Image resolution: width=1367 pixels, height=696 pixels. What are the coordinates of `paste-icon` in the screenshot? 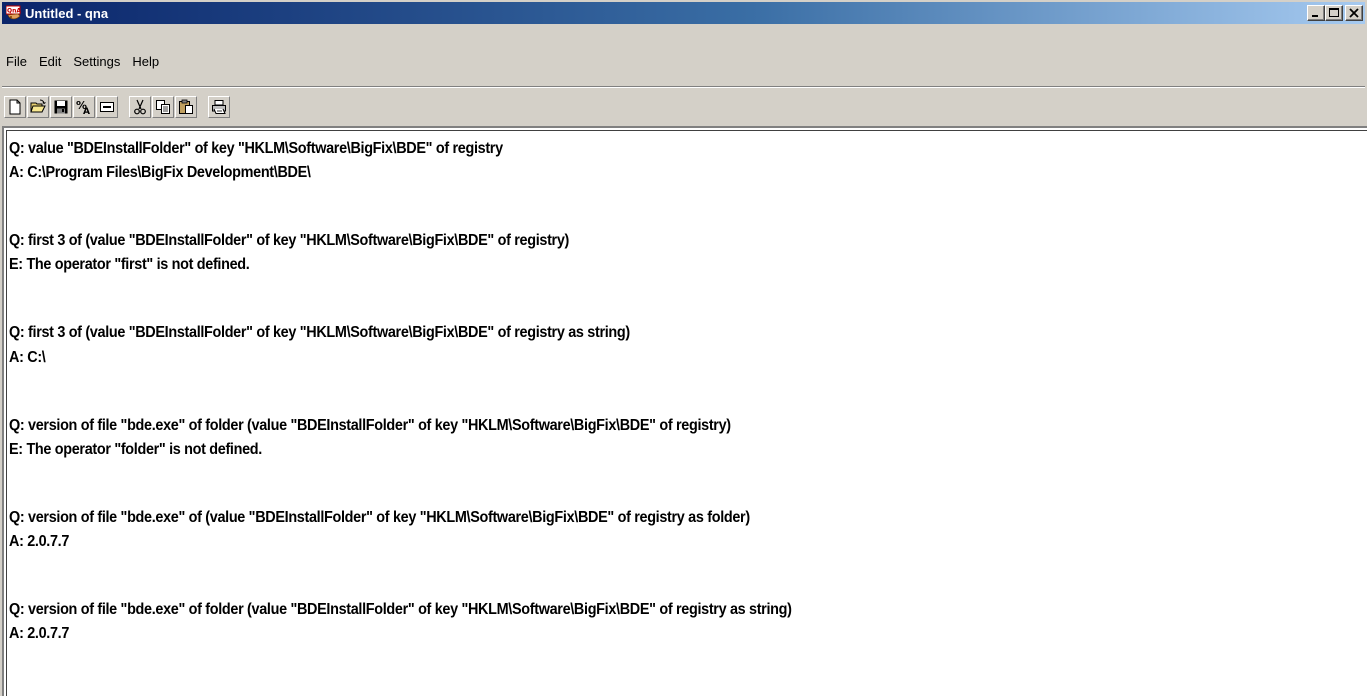 It's located at (186, 106).